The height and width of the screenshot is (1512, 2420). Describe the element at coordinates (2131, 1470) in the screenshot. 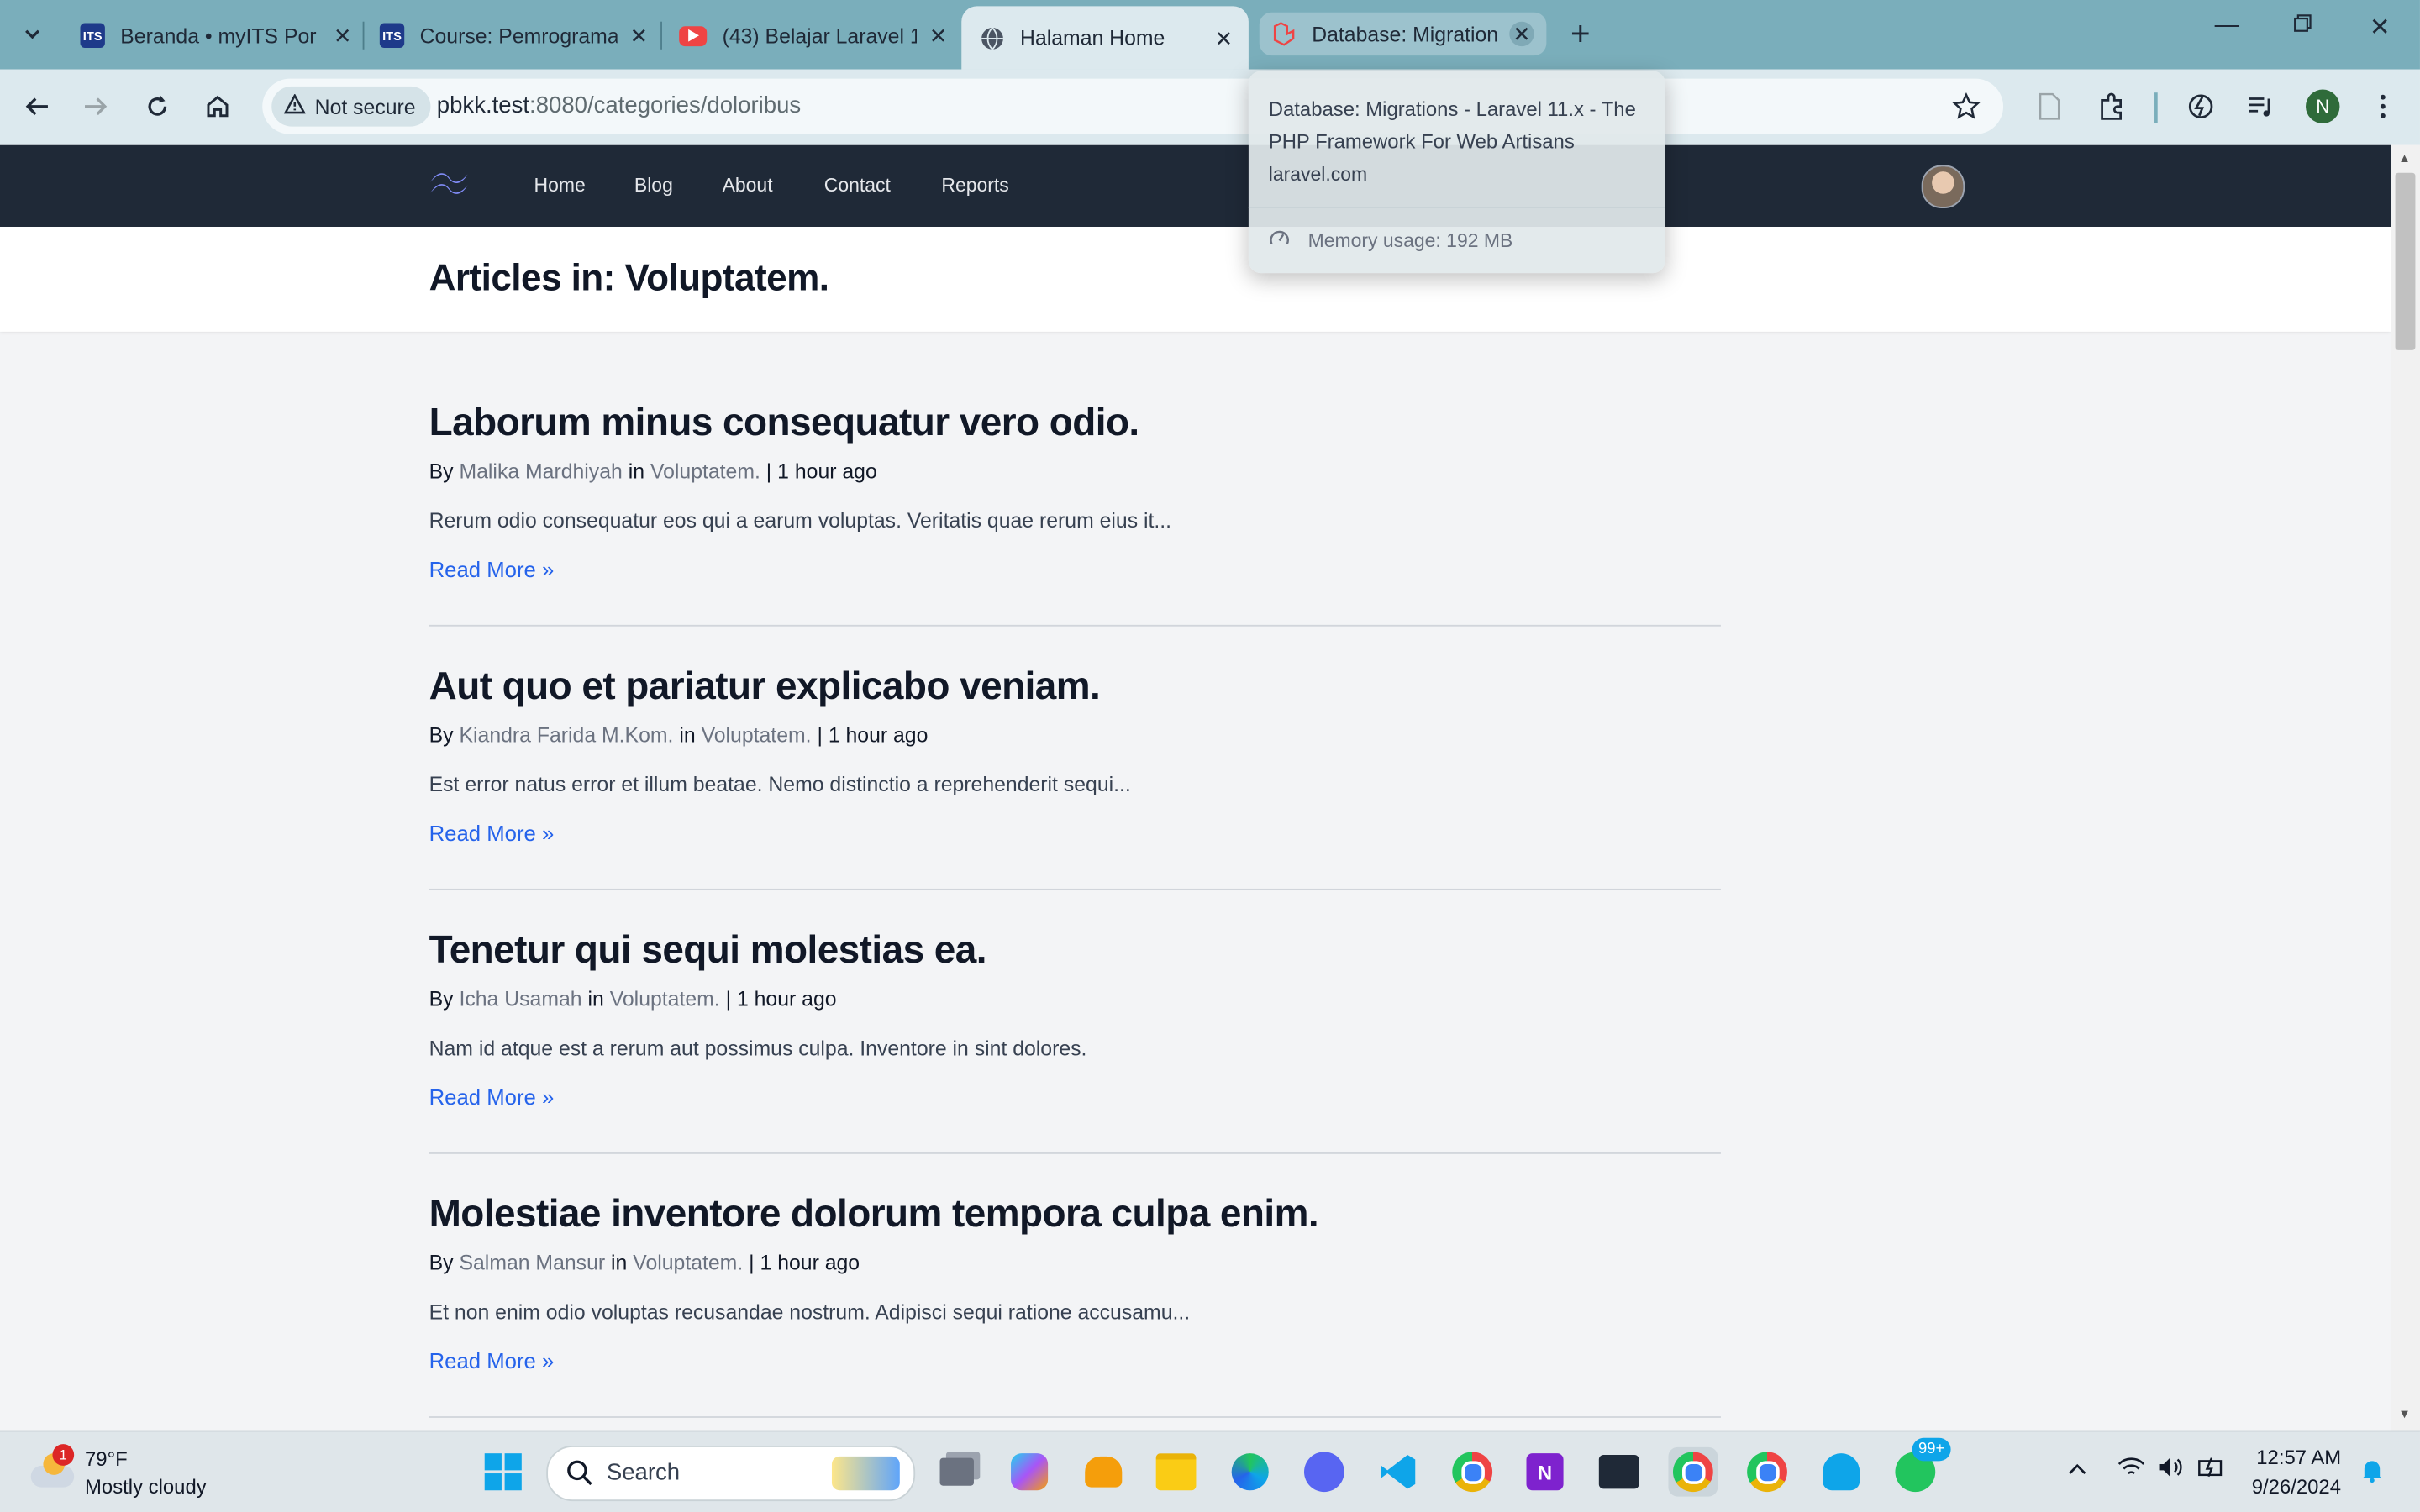

I see `wifi-icon` at that location.